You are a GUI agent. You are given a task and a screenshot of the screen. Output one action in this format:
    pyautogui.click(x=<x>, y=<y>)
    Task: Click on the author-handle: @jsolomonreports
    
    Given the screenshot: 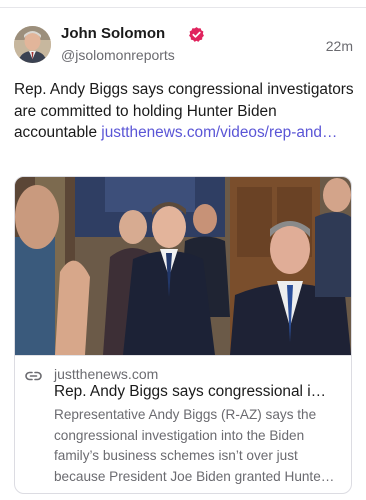 What is the action you would take?
    pyautogui.click(x=118, y=55)
    